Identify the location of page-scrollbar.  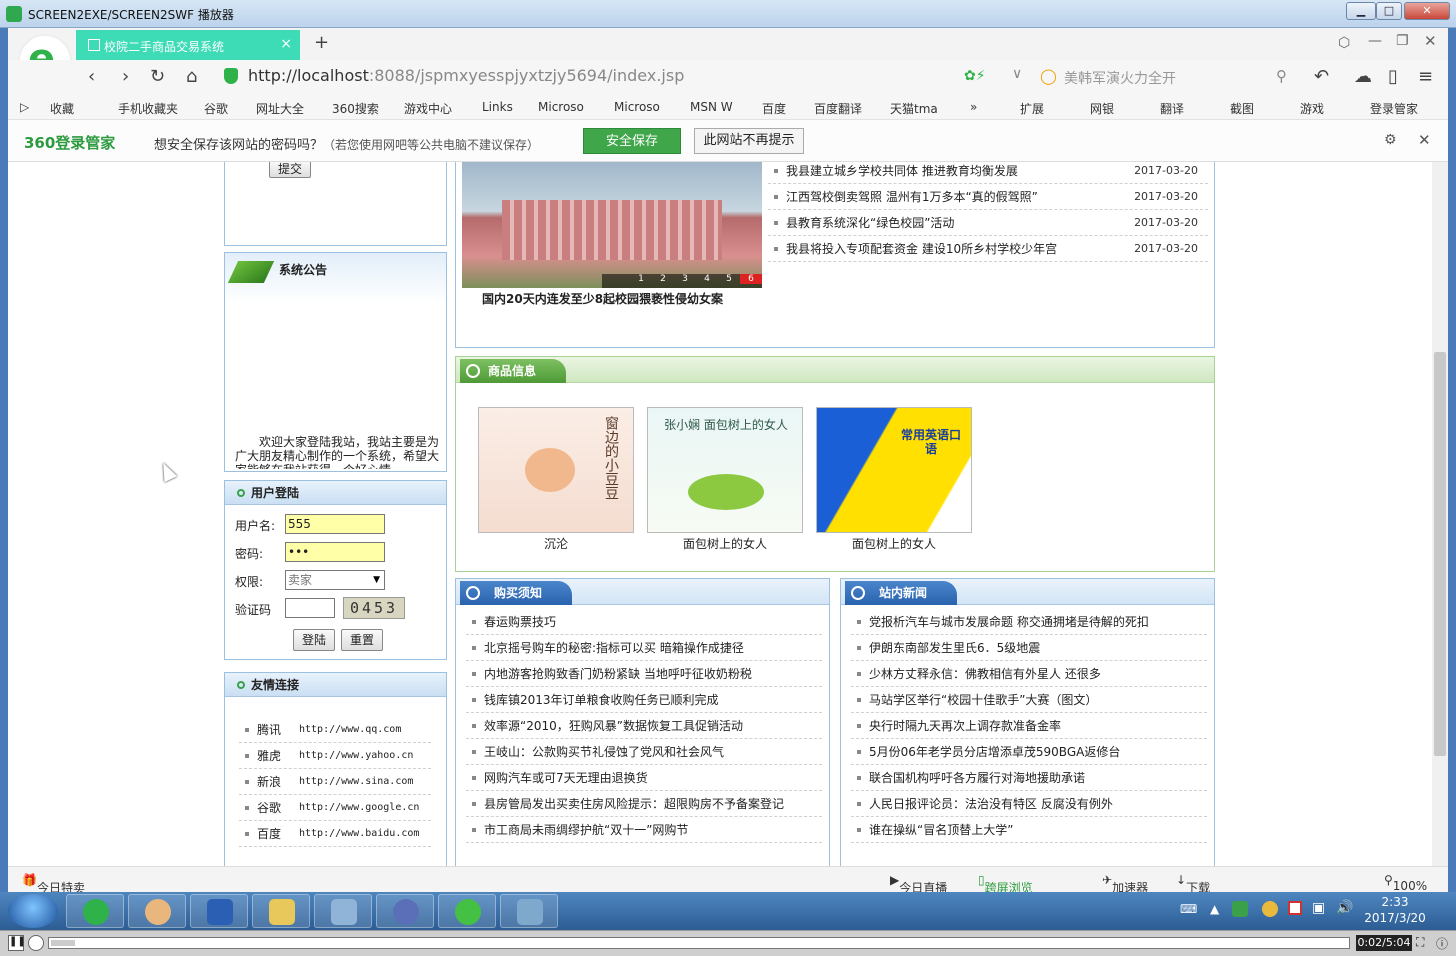
(1440, 514).